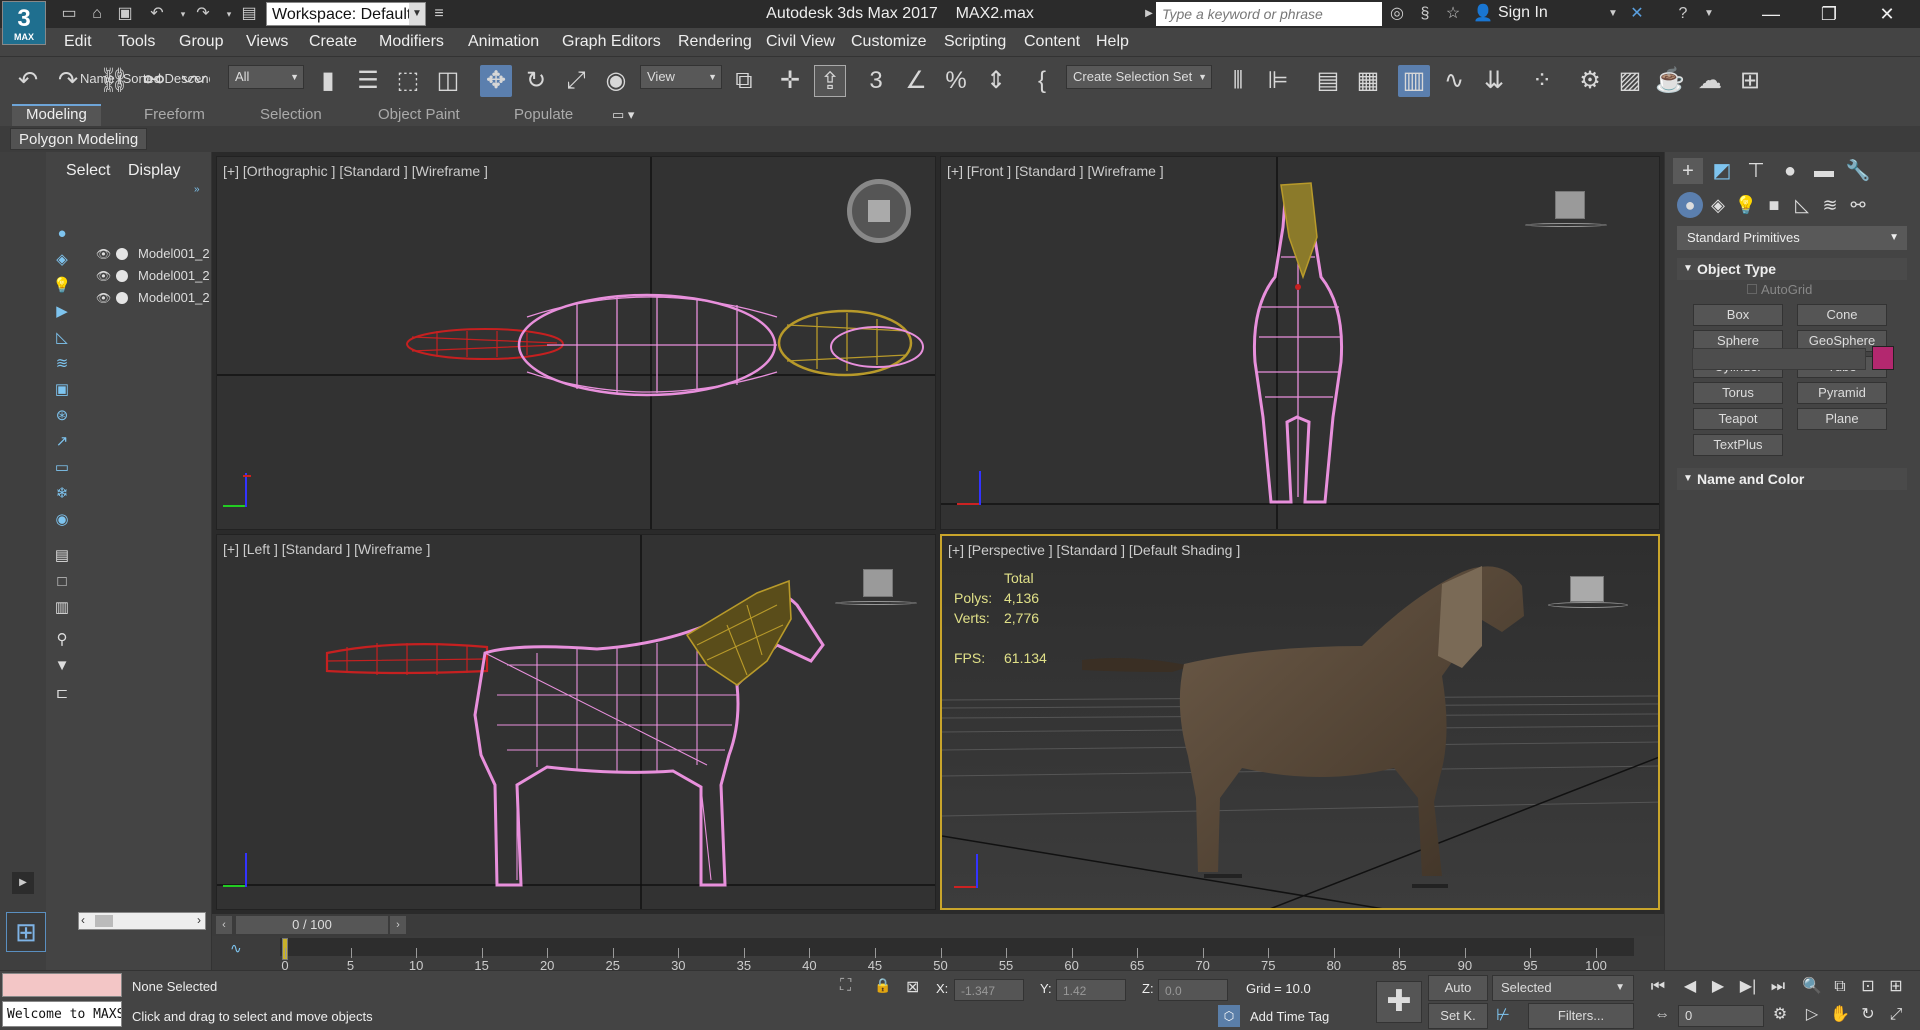 Image resolution: width=1920 pixels, height=1030 pixels. What do you see at coordinates (1709, 14) in the screenshot?
I see `help-dropdown-icon: ▼` at bounding box center [1709, 14].